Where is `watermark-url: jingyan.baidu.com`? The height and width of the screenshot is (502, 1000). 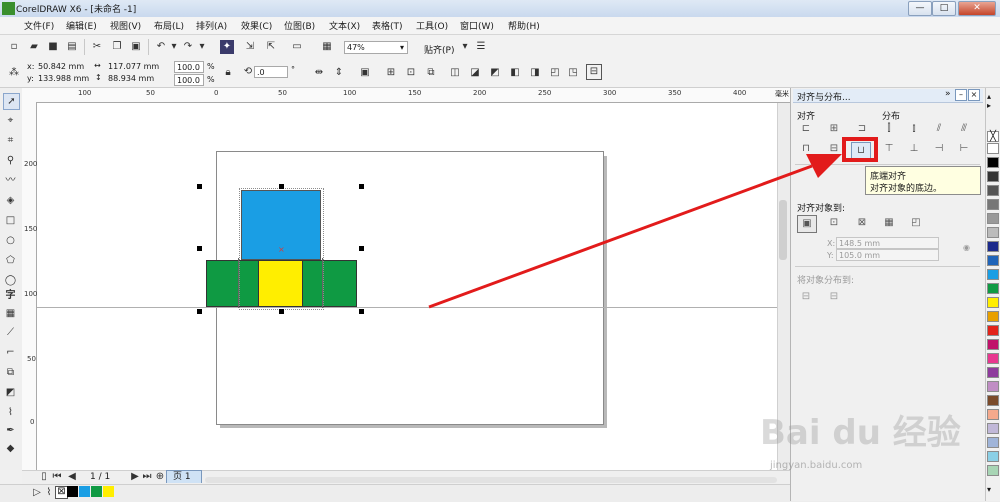
watermark-url: jingyan.baidu.com is located at coordinates (816, 465).